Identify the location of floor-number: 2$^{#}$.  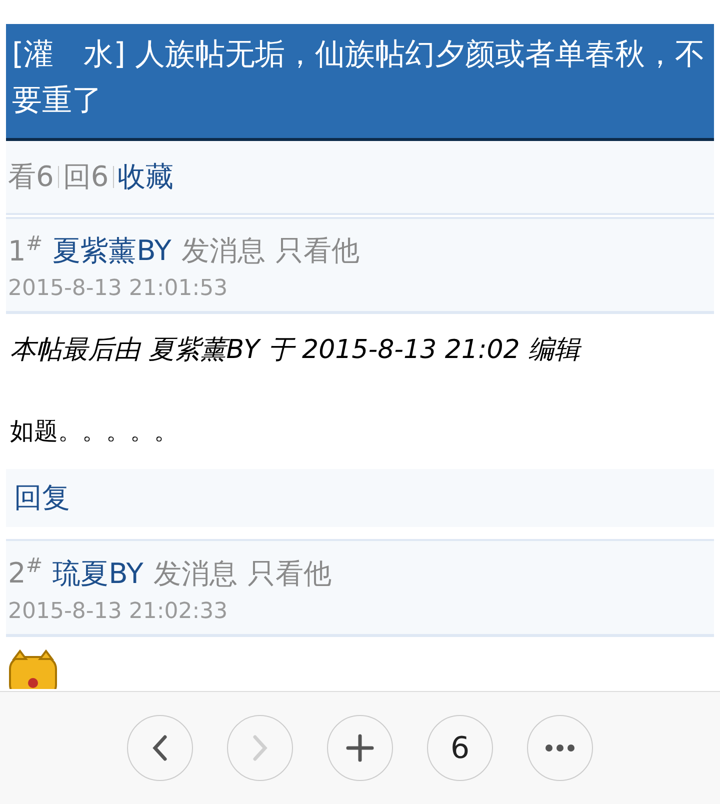
(25, 571).